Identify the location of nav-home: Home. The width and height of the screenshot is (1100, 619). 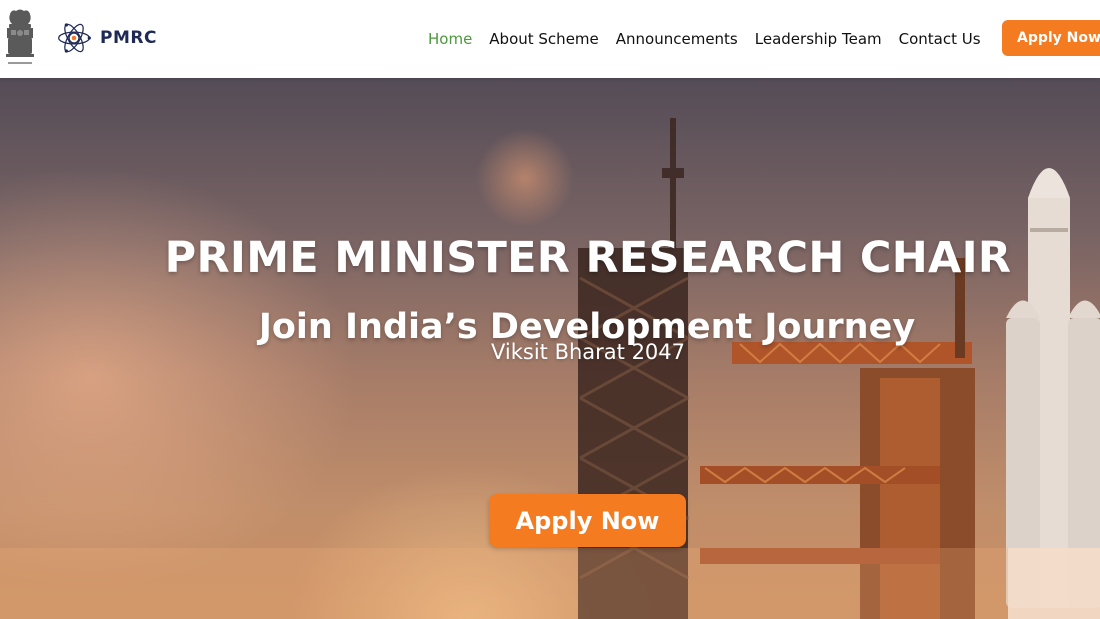
(450, 39).